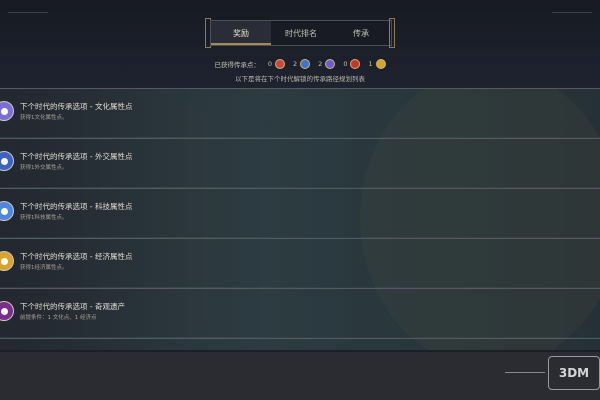  I want to click on culture-points-value: 0, so click(270, 64).